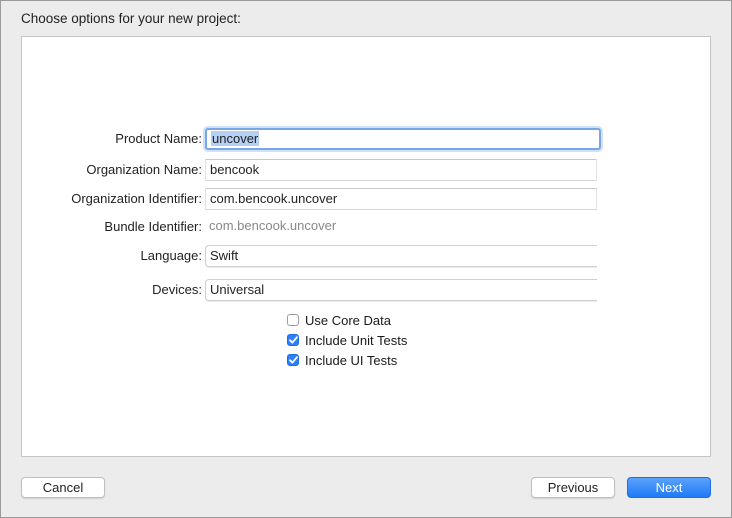 This screenshot has width=732, height=518. I want to click on previous-button: Previous, so click(573, 487).